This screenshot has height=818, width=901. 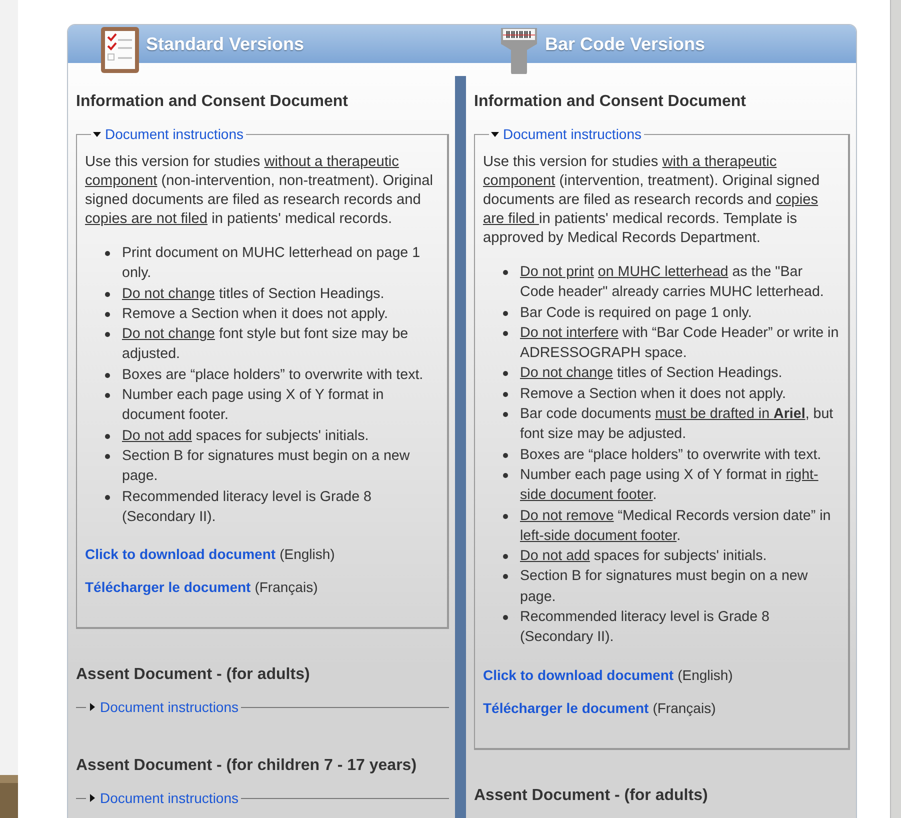 I want to click on instruction-item: Do not interfere with “Bar Code Header” or write in ADRESSOGRAPH space., so click(x=680, y=344).